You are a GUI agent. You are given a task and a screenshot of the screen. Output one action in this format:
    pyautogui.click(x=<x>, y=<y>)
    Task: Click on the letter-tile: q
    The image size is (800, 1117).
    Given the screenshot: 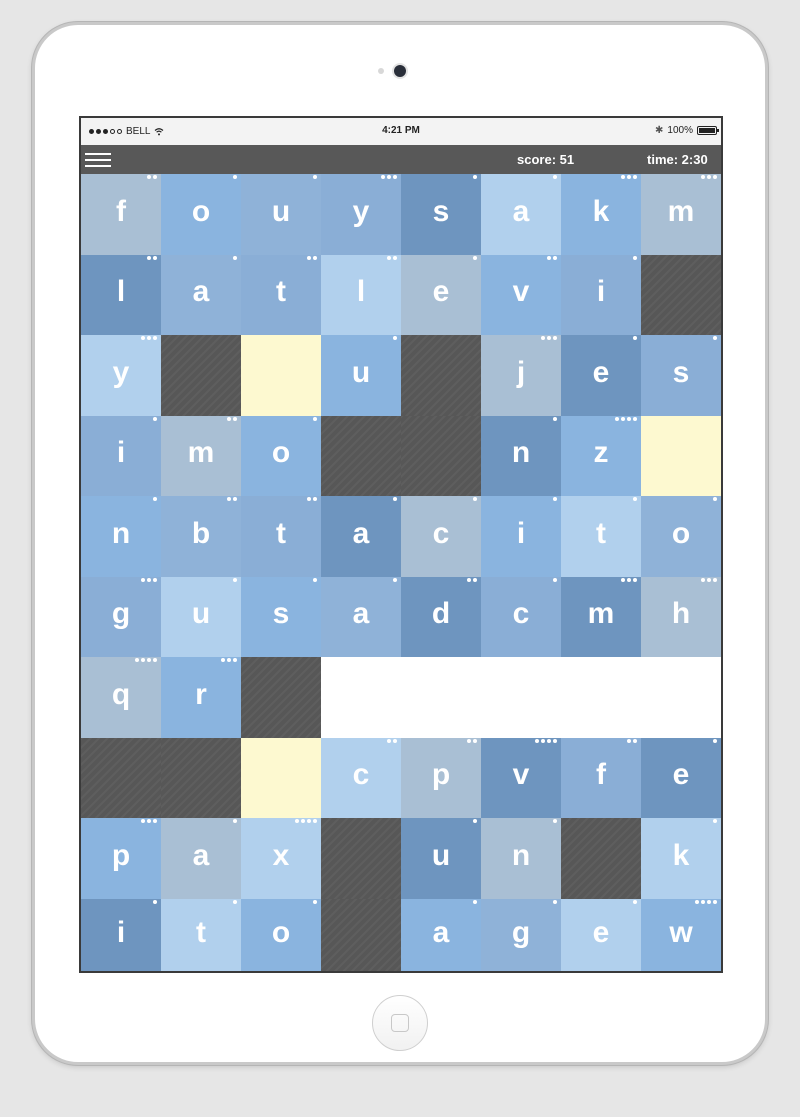 What is the action you would take?
    pyautogui.click(x=121, y=697)
    